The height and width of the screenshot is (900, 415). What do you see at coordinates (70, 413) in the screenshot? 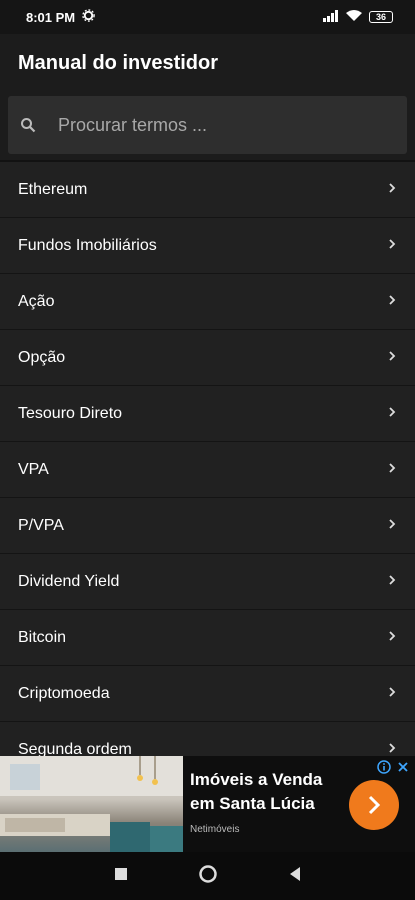
I see `list-item-label: Tesouro Direto` at bounding box center [70, 413].